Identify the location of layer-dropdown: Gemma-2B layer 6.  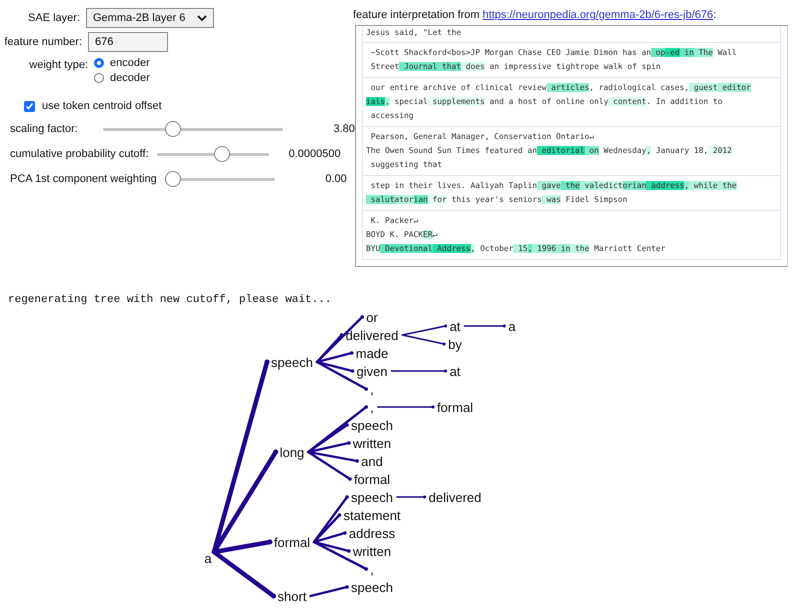
(150, 18).